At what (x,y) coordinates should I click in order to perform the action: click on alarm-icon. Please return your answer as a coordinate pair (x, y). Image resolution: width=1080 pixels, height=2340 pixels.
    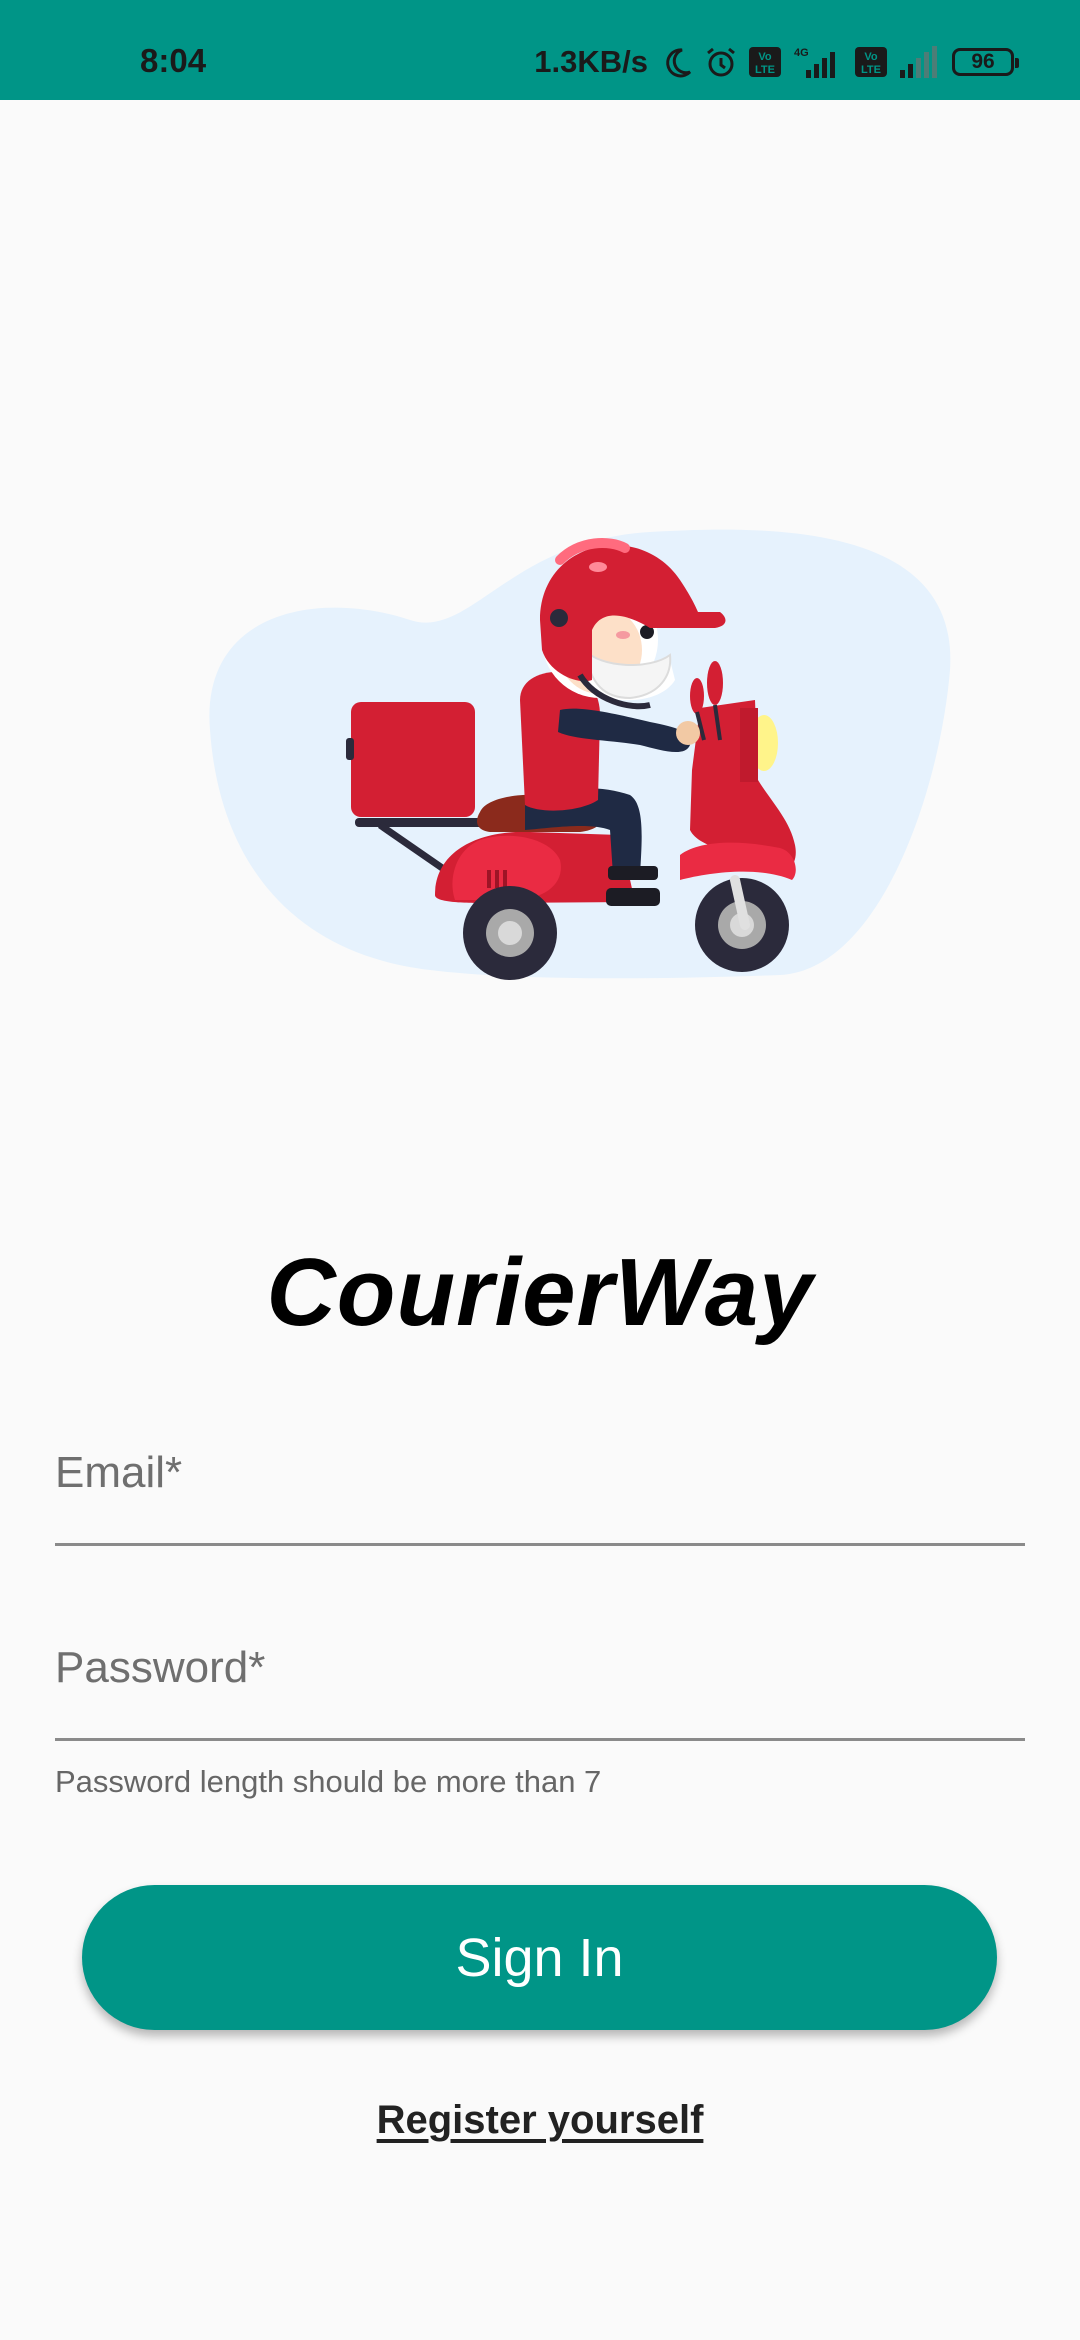
    Looking at the image, I should click on (721, 62).